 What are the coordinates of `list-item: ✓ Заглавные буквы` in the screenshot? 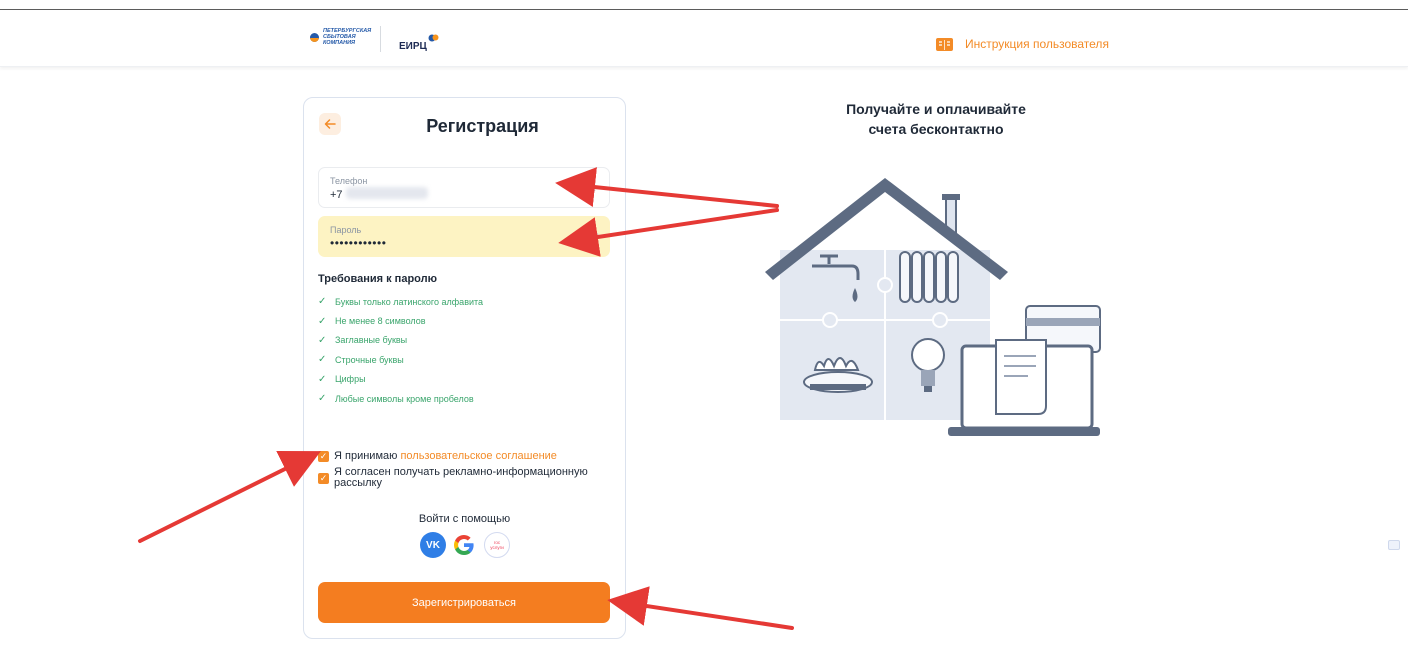 It's located at (363, 340).